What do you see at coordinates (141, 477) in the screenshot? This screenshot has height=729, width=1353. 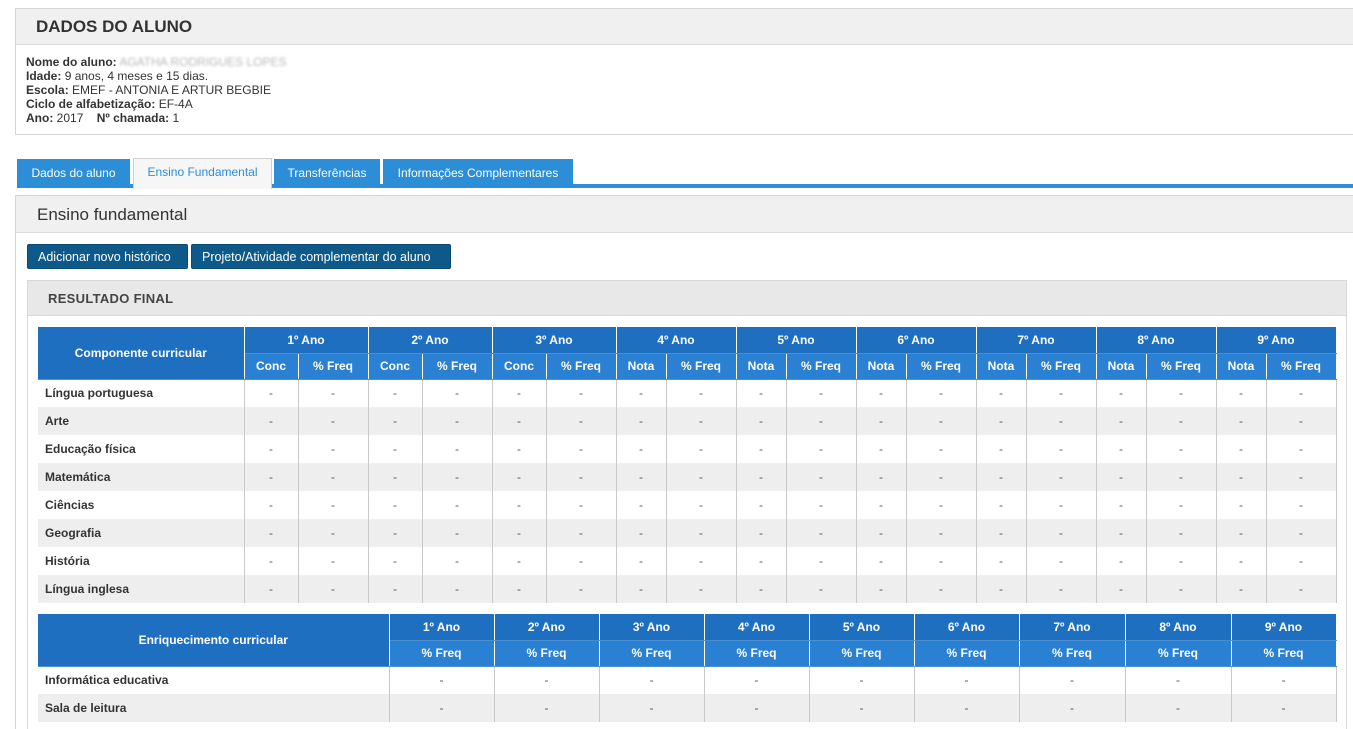 I see `subject-label: Matemática` at bounding box center [141, 477].